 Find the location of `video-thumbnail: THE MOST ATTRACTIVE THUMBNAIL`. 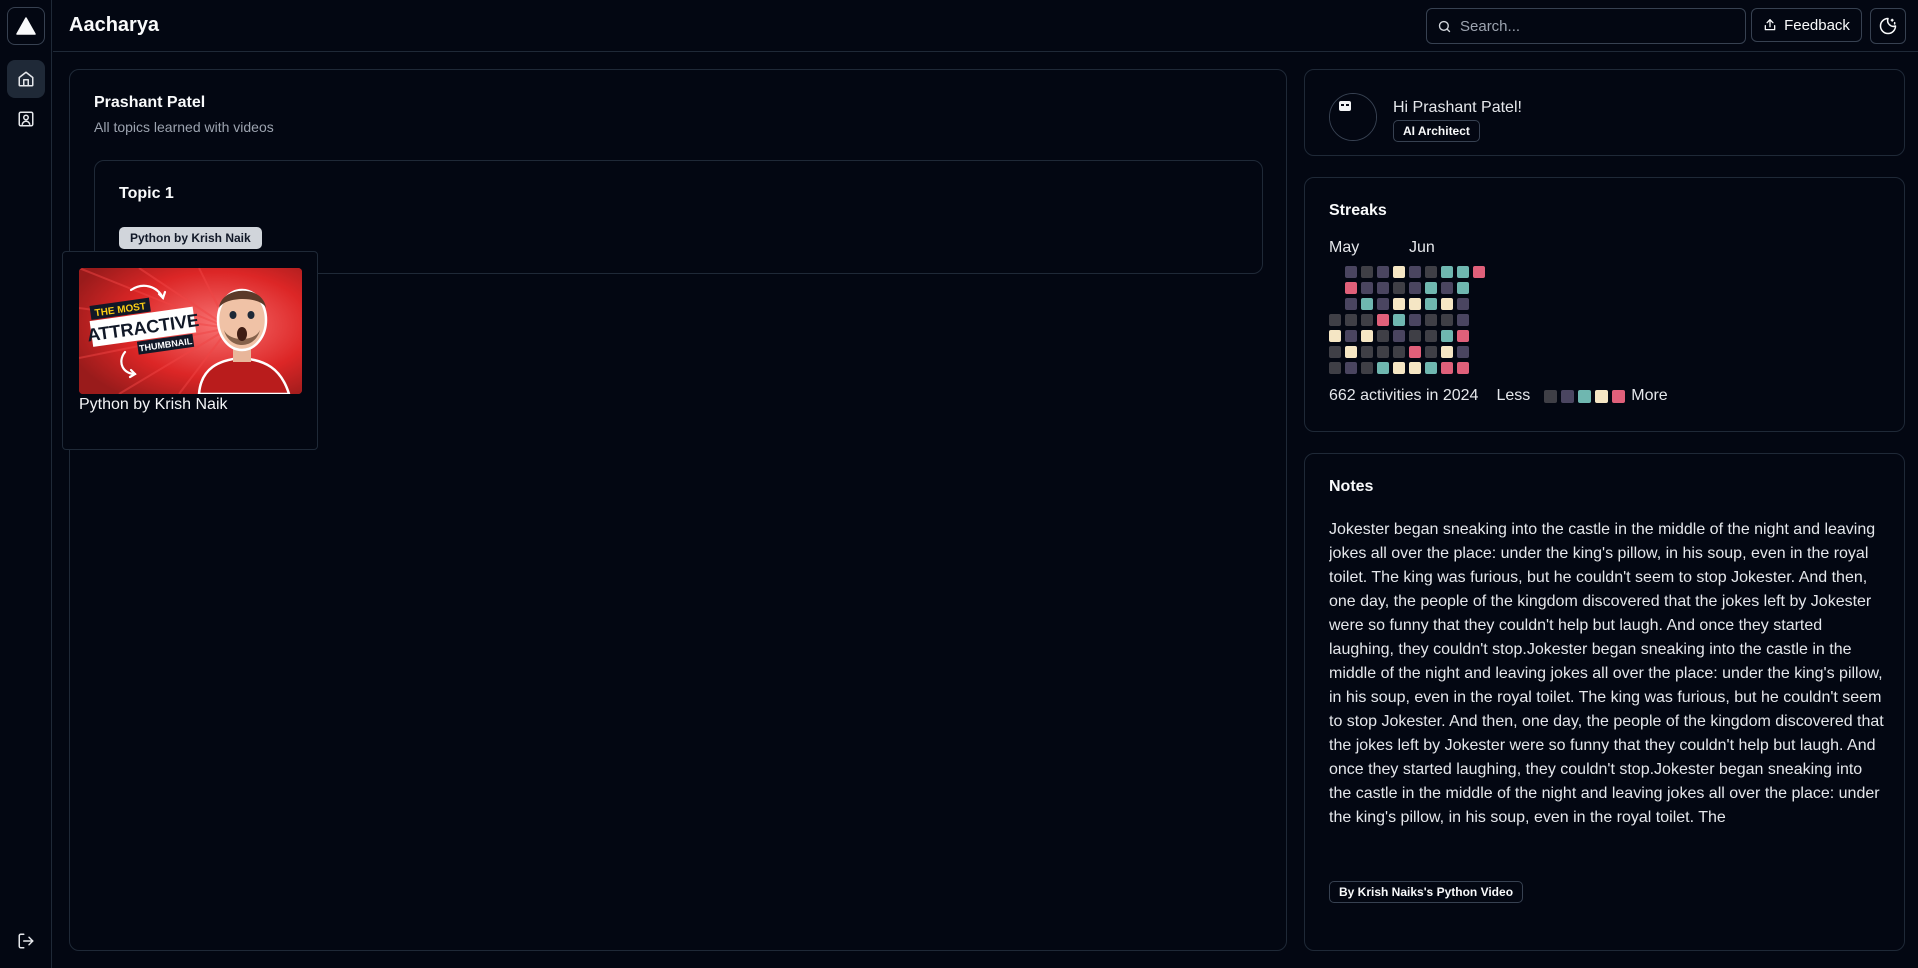

video-thumbnail: THE MOST ATTRACTIVE THUMBNAIL is located at coordinates (190, 331).